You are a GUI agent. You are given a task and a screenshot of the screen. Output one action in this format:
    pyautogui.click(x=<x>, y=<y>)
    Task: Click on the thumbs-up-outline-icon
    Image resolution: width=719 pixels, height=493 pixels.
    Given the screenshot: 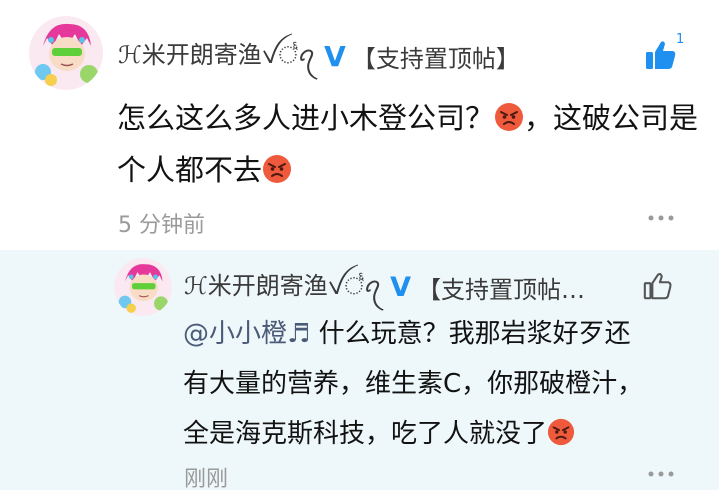 What is the action you would take?
    pyautogui.click(x=657, y=286)
    